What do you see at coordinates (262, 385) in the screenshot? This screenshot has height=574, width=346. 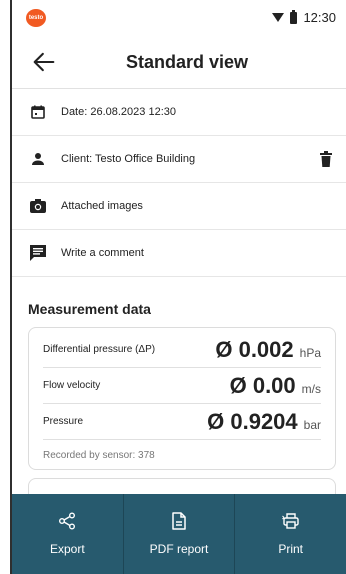 I see `measurement-number: Ø 0.00` at bounding box center [262, 385].